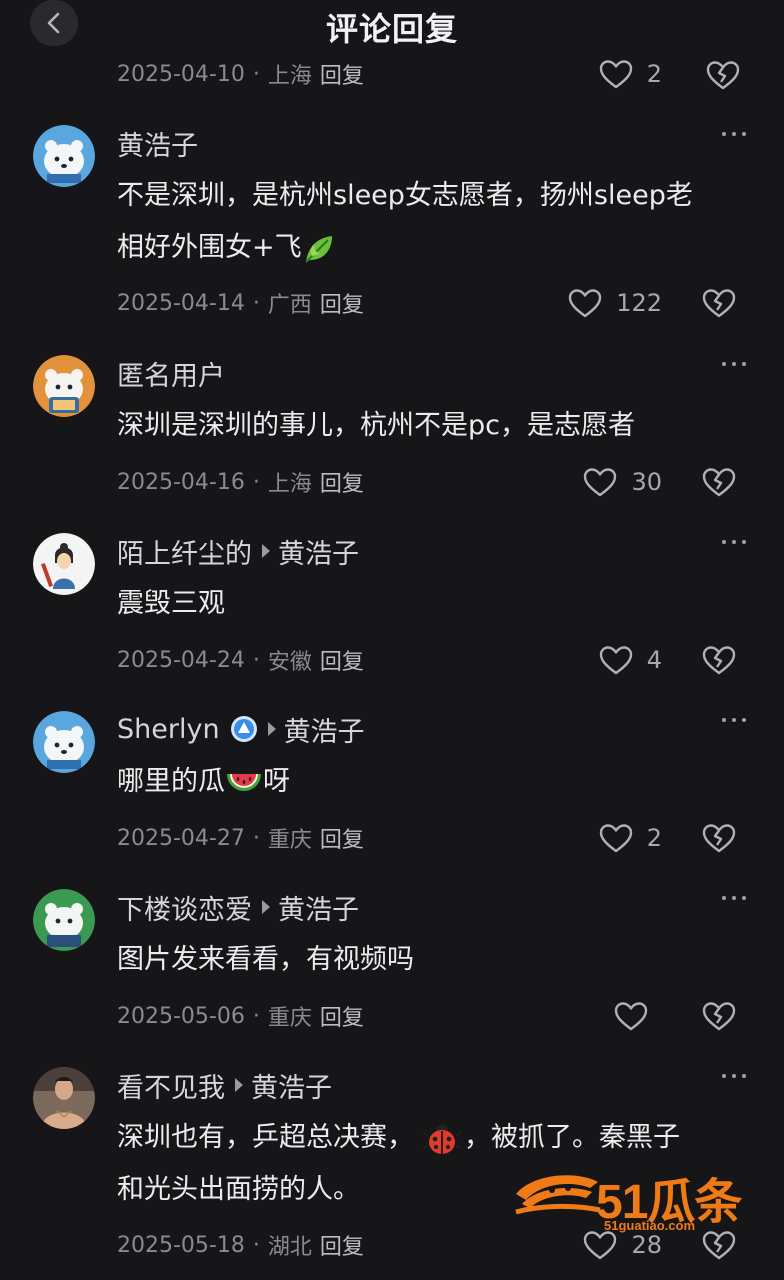  I want to click on ladybug-emoji, so click(442, 1138).